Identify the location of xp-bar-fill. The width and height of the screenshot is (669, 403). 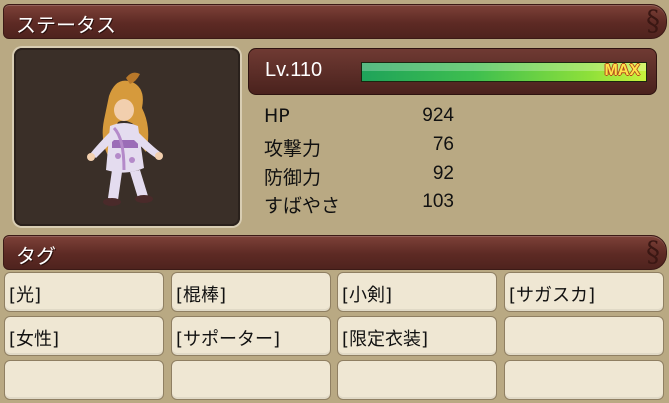
(504, 72).